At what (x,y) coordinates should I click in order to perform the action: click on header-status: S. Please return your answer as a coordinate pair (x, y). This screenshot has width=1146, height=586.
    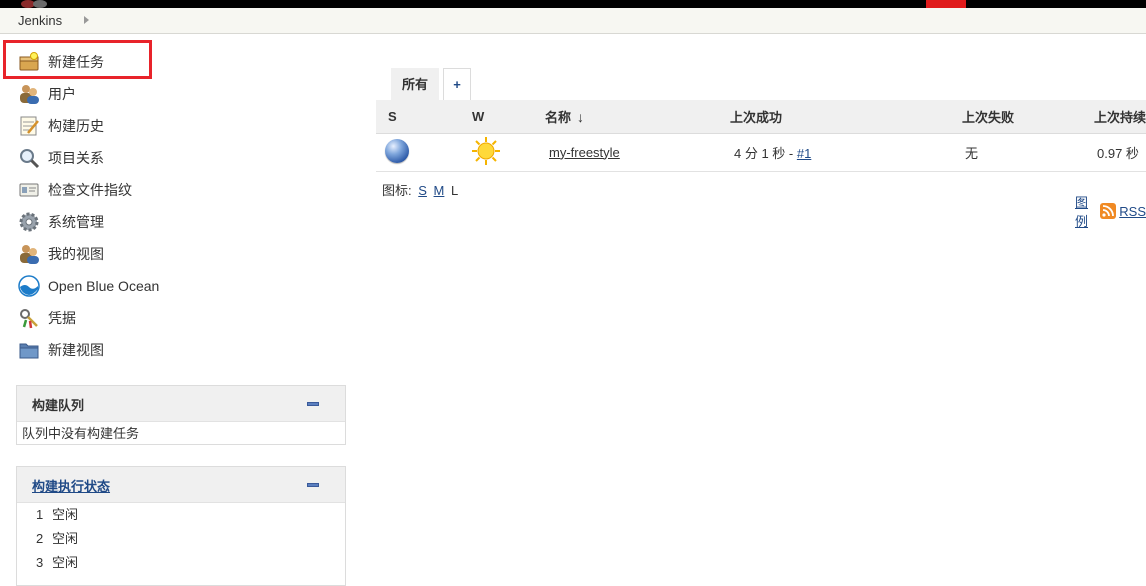
    Looking at the image, I should click on (416, 117).